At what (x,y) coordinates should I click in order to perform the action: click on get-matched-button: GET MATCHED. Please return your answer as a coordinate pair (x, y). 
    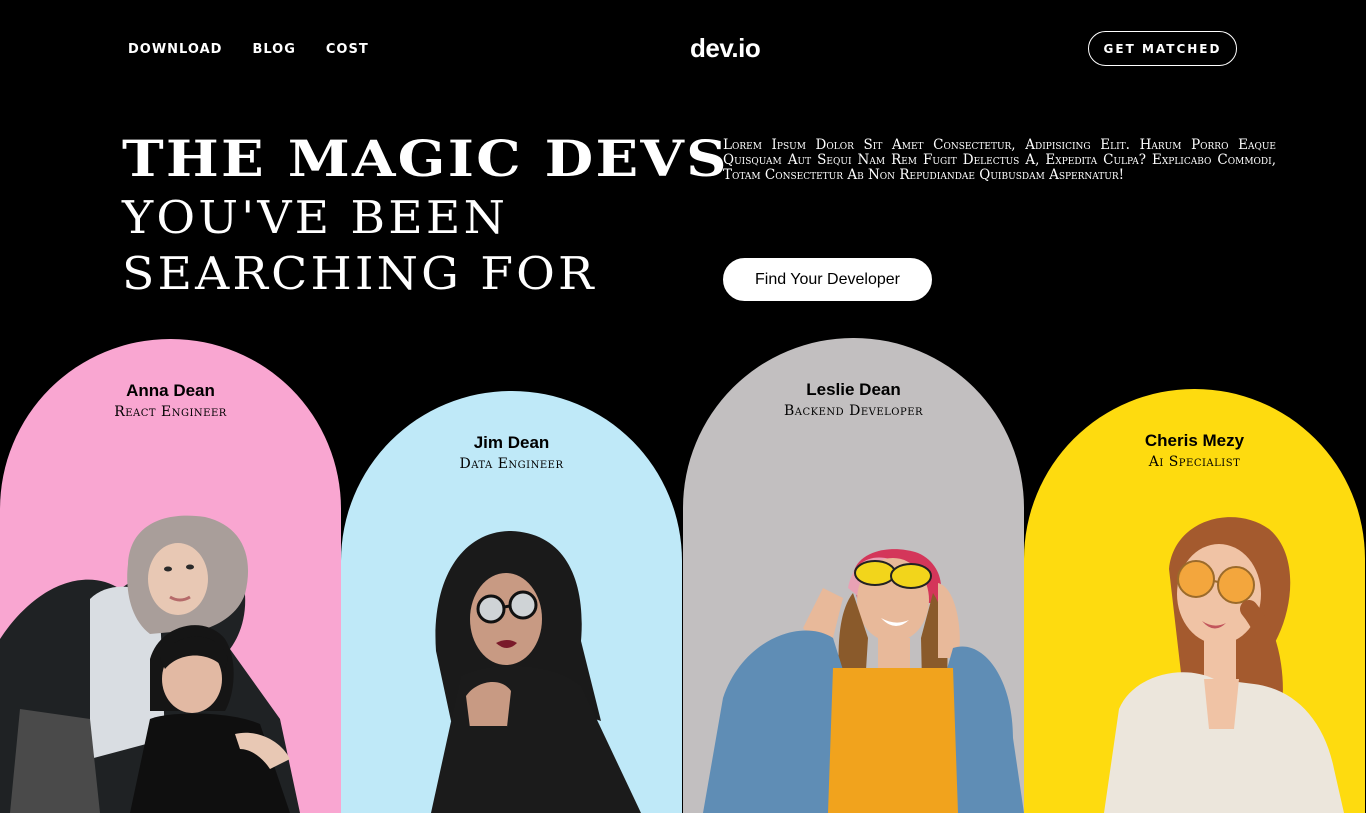
    Looking at the image, I should click on (1162, 48).